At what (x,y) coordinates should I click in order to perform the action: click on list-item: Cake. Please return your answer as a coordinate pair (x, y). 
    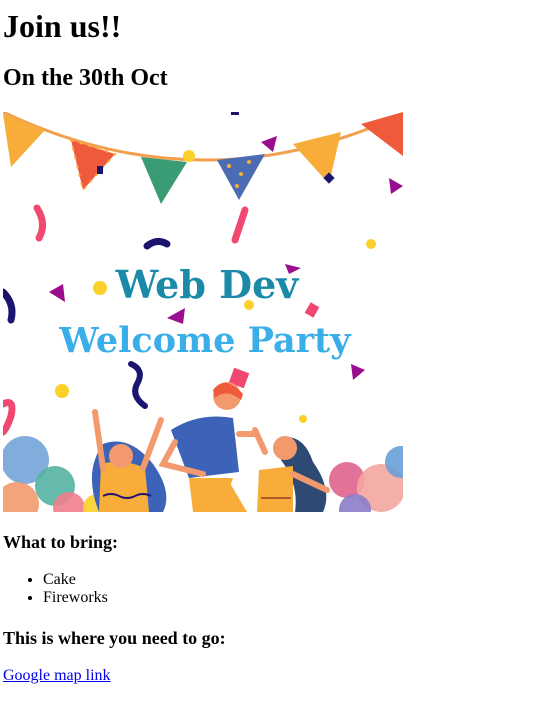
    Looking at the image, I should click on (75, 580).